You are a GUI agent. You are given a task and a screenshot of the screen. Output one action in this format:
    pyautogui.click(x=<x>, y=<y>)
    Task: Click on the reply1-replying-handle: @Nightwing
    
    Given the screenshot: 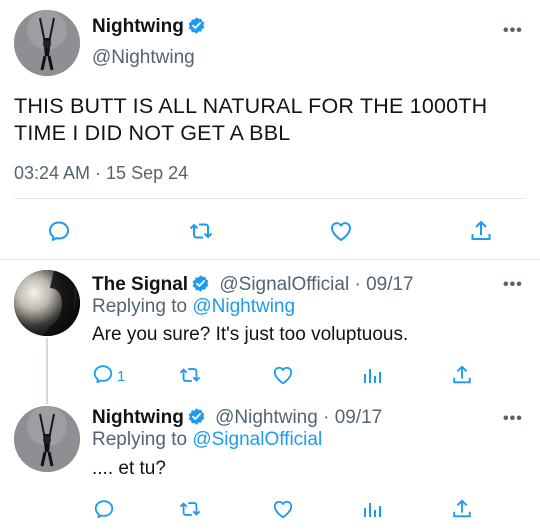 What is the action you would take?
    pyautogui.click(x=243, y=306)
    